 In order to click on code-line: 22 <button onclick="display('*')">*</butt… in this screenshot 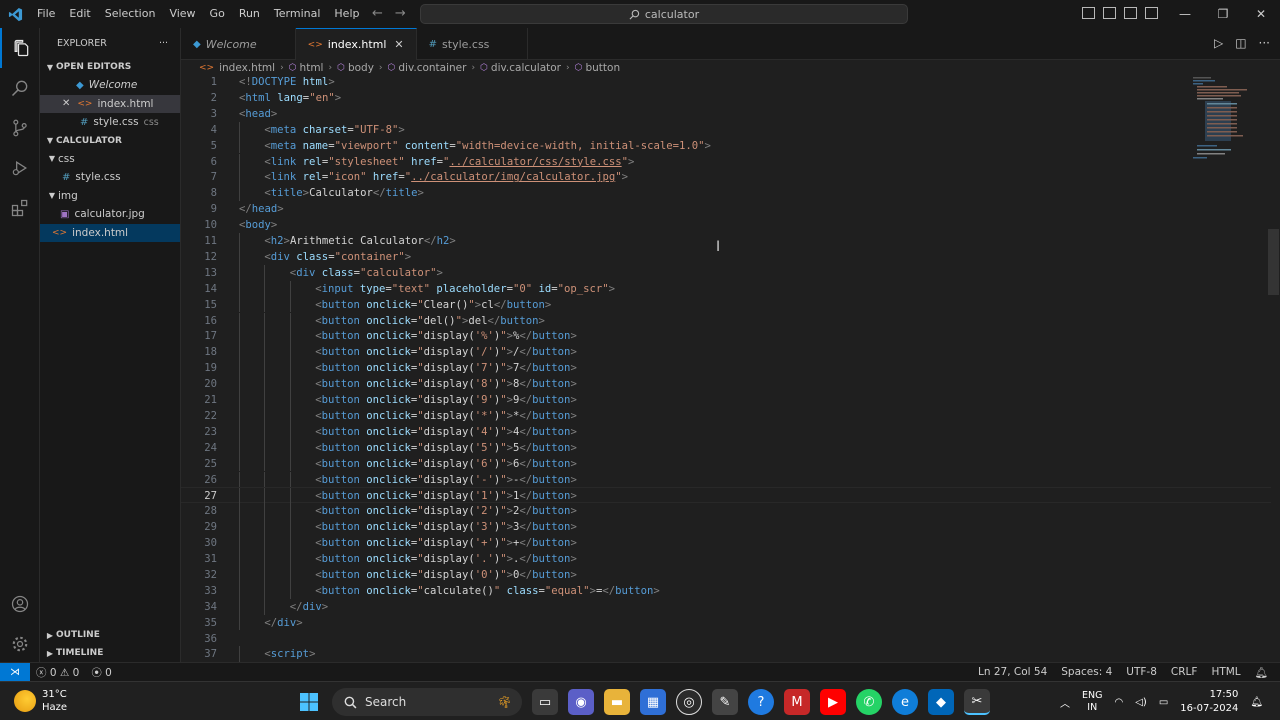, I will do `click(726, 415)`.